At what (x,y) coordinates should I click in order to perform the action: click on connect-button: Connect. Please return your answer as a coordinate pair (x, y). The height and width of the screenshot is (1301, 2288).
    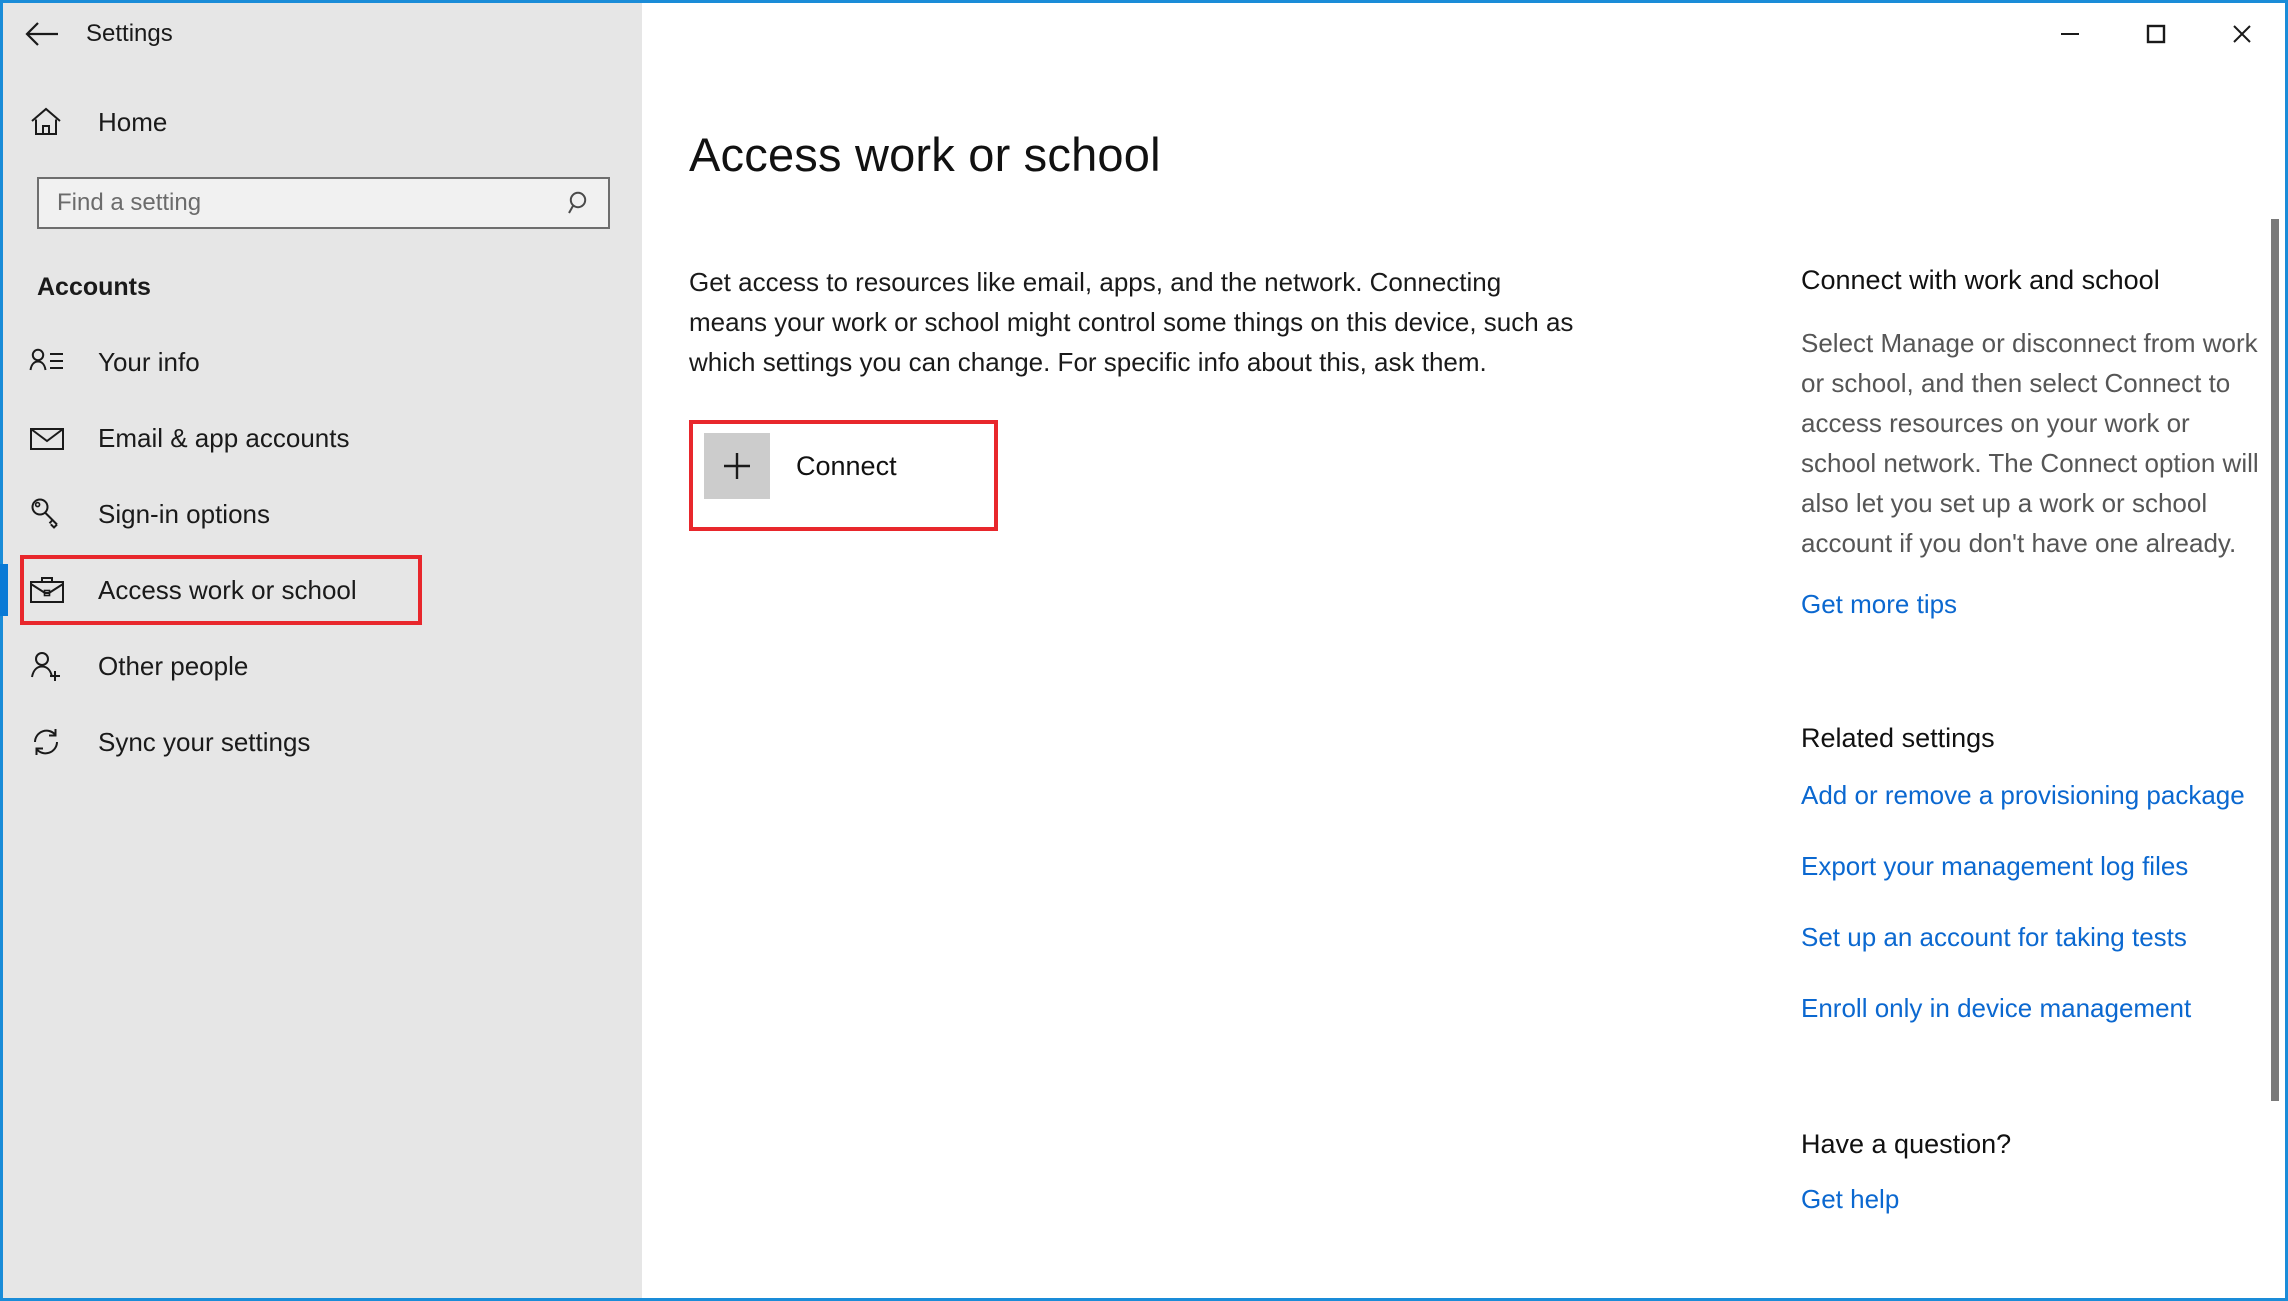
    Looking at the image, I should click on (805, 466).